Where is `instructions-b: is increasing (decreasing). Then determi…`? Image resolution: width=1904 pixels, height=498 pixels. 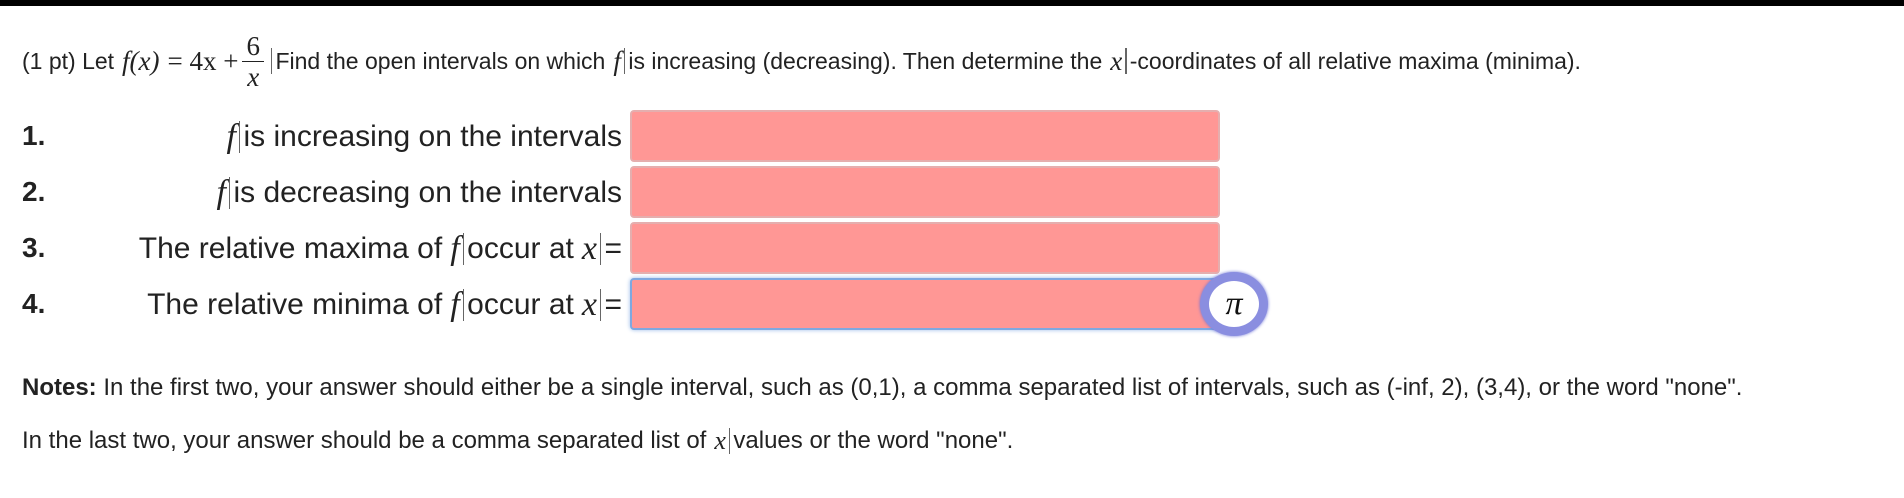 instructions-b: is increasing (decreasing). Then determi… is located at coordinates (865, 60).